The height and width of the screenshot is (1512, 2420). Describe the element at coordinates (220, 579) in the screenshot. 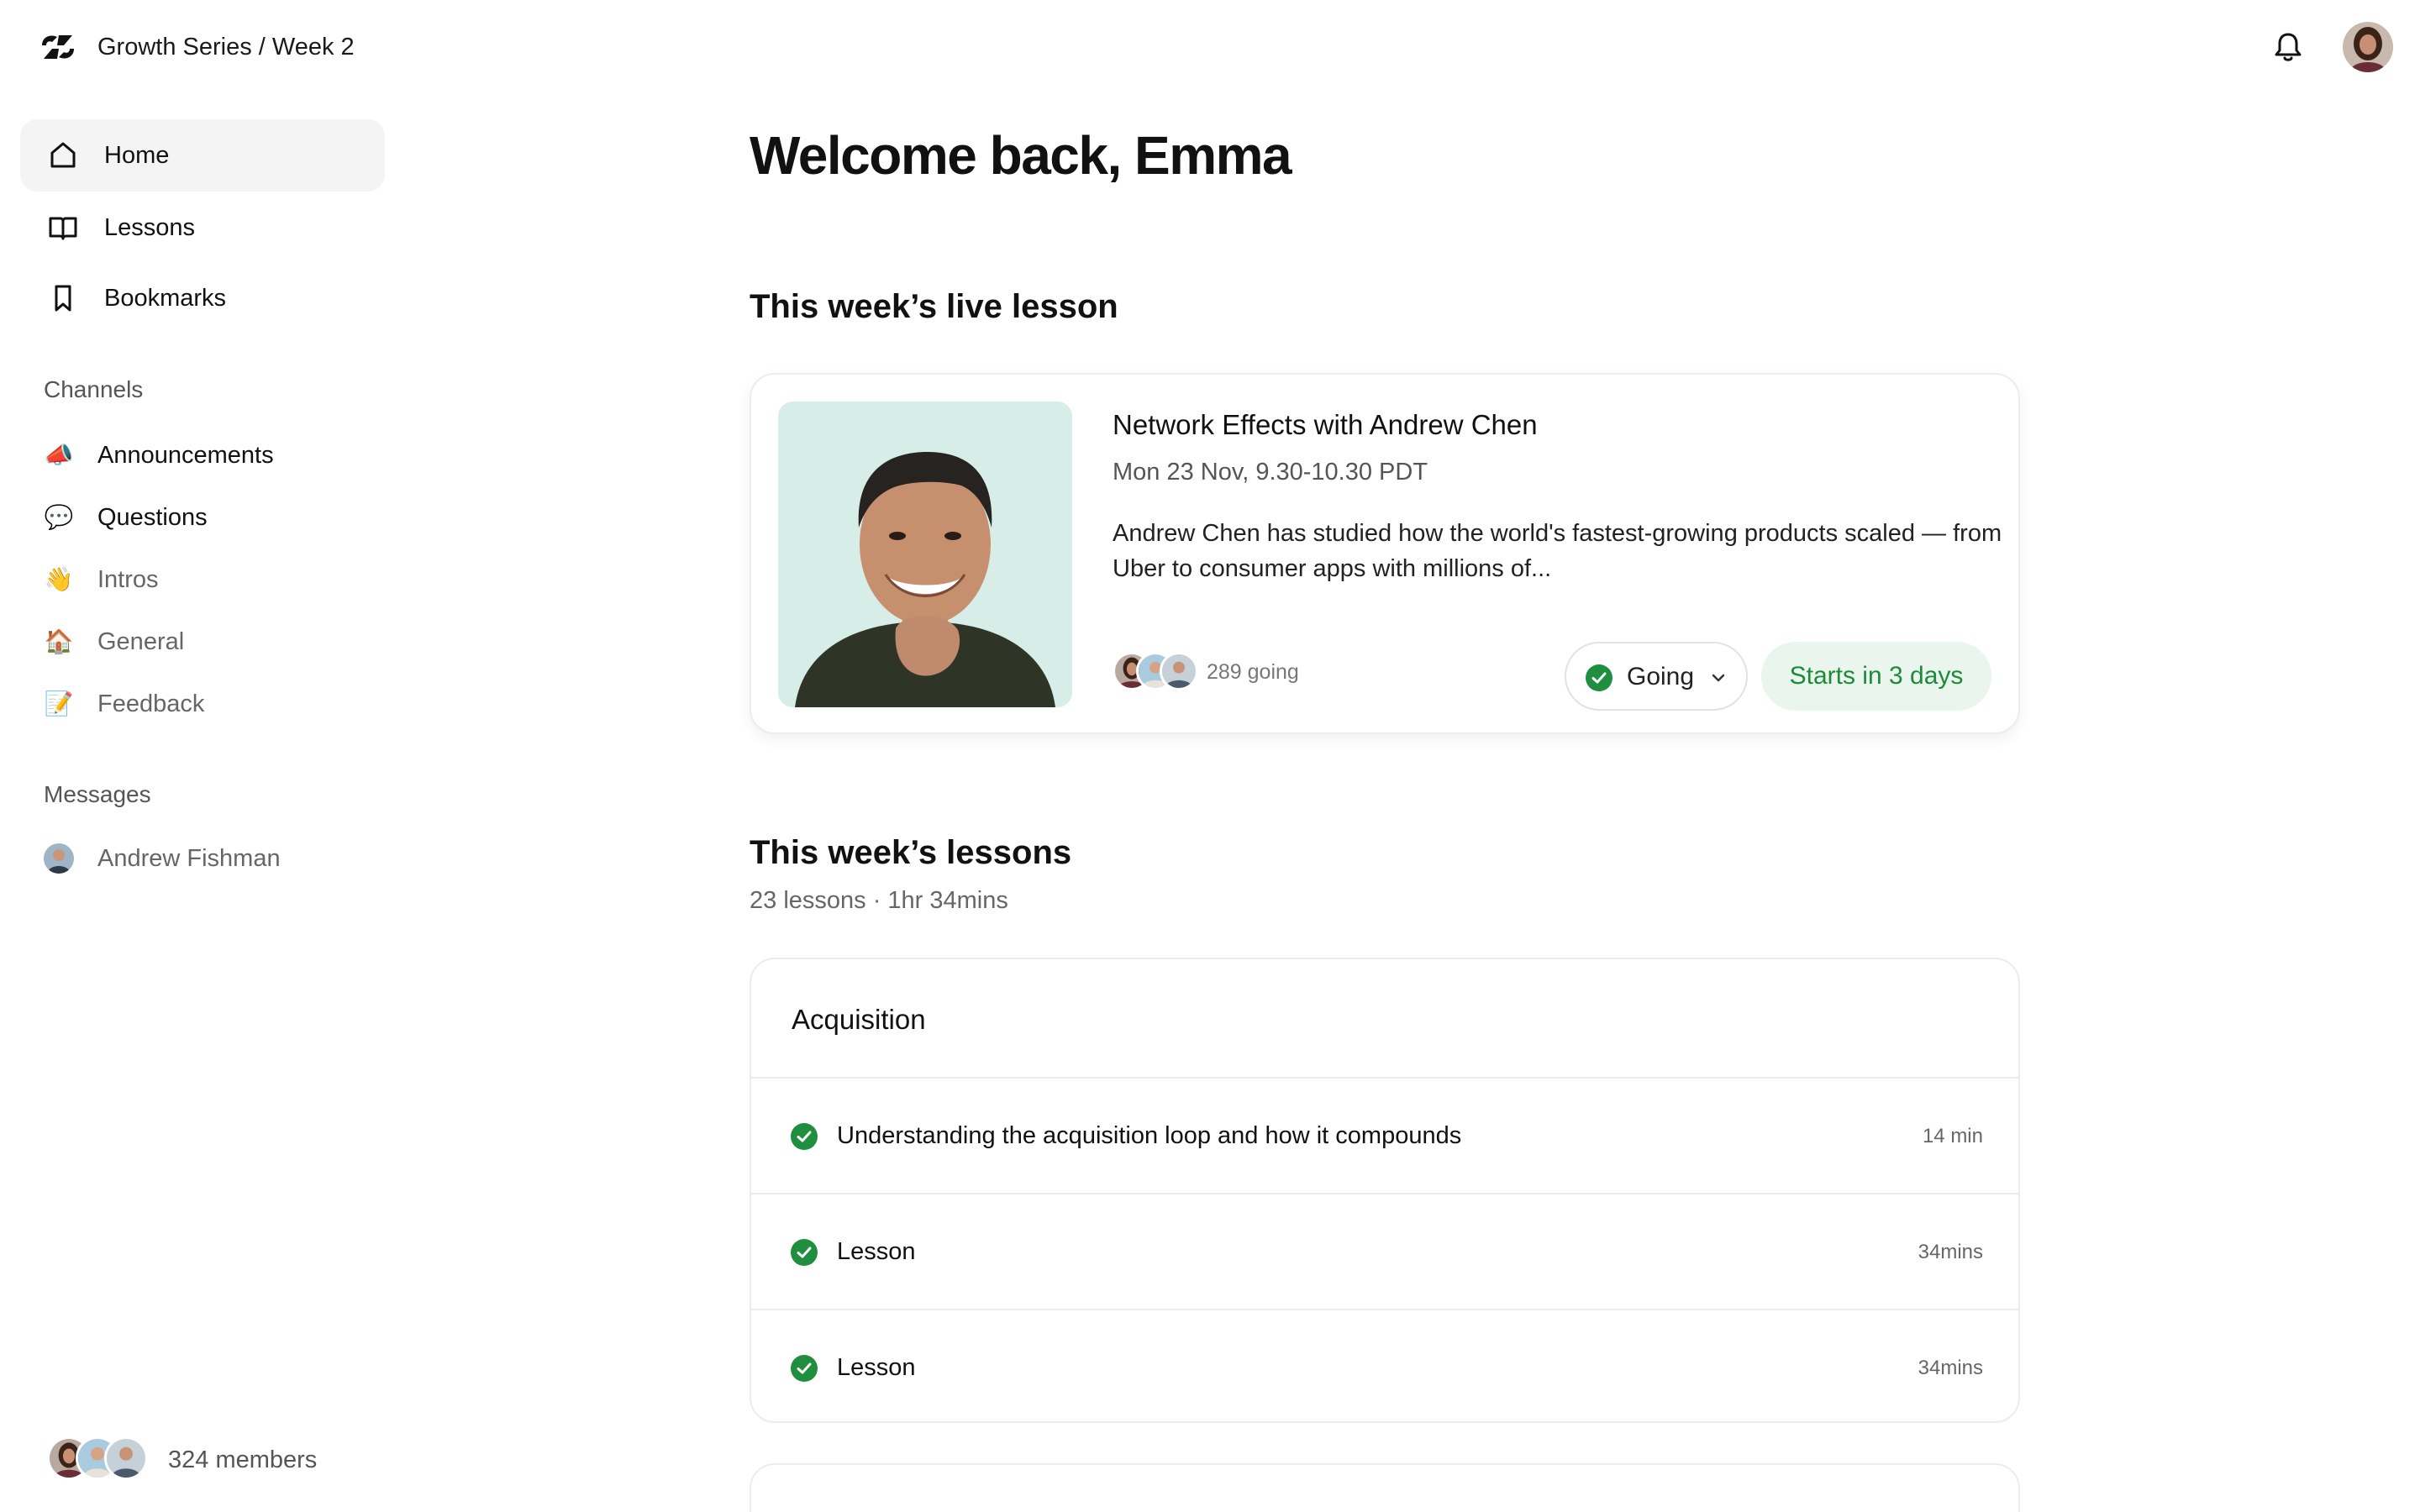

I see `channel-intros: 👋 Intros` at that location.